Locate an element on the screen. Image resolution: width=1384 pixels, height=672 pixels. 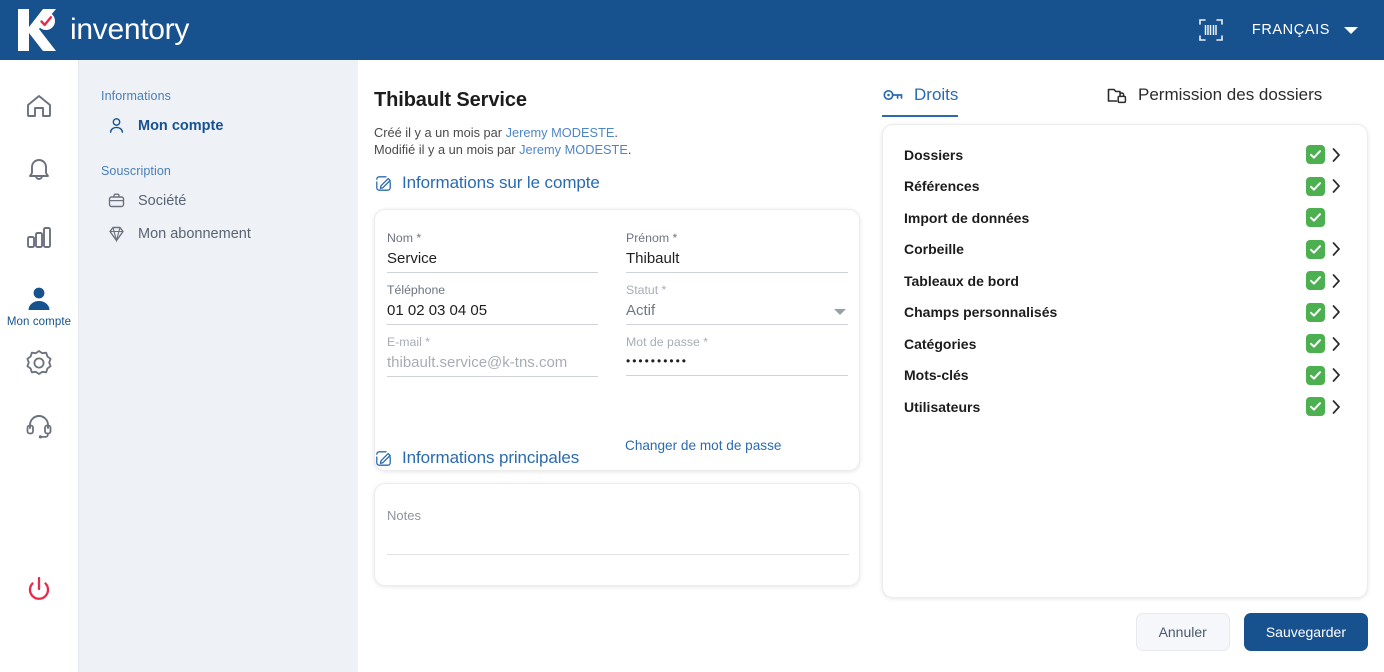
sidebar-item-mon-abonnement: Mon abonnement is located at coordinates (218, 233).